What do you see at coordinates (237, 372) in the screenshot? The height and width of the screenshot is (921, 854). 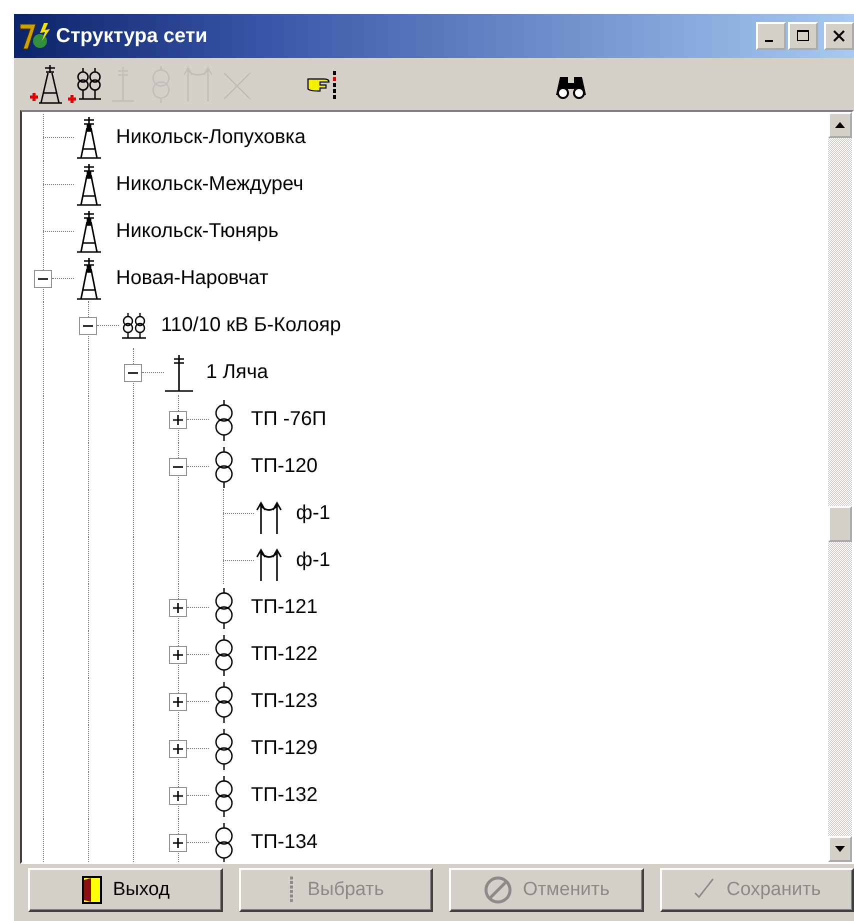 I see `tree-item: 1 Ляча` at bounding box center [237, 372].